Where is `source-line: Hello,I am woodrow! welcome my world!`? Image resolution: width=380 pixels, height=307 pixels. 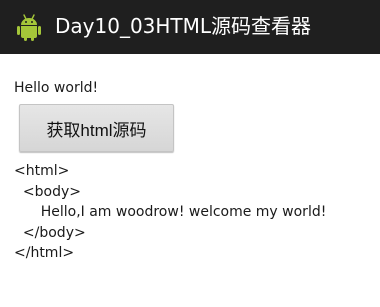
source-line: Hello,I am woodrow! welcome my world! is located at coordinates (170, 212).